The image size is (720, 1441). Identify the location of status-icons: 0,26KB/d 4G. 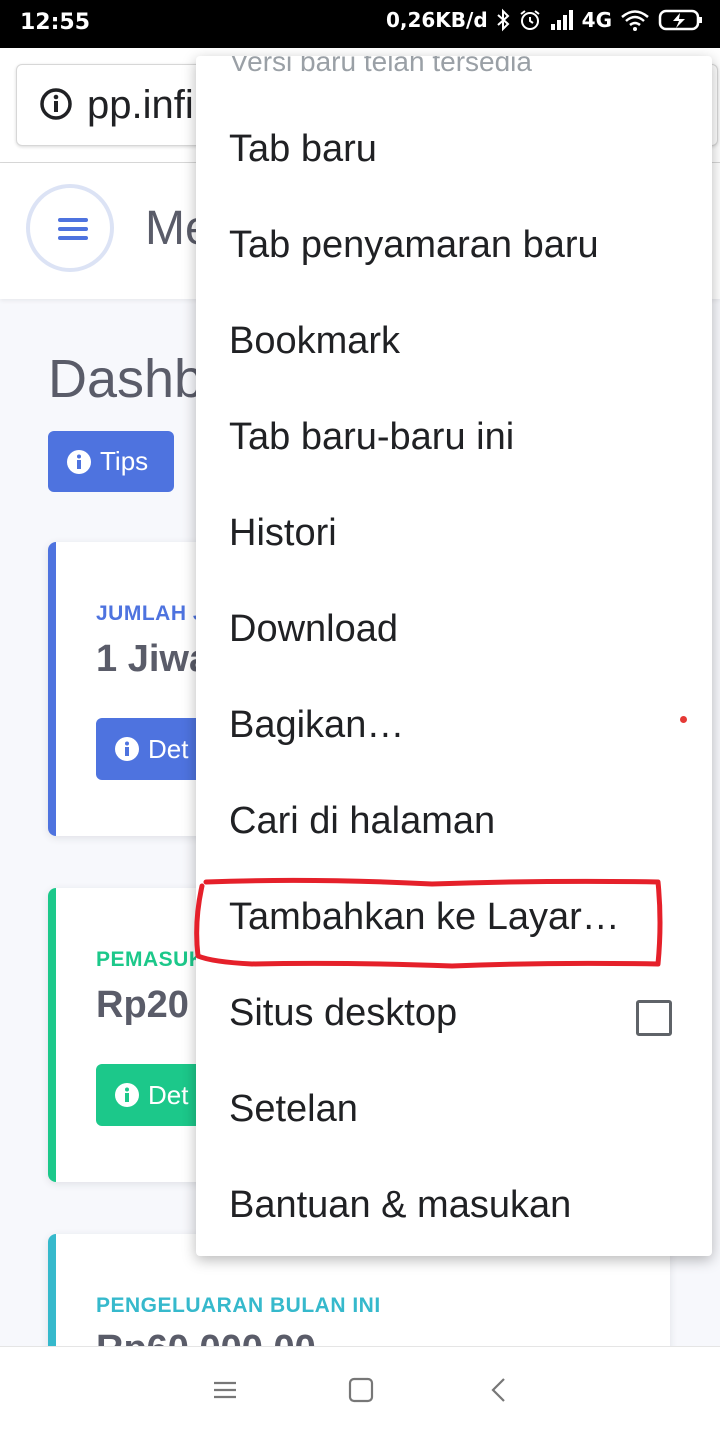
(545, 20).